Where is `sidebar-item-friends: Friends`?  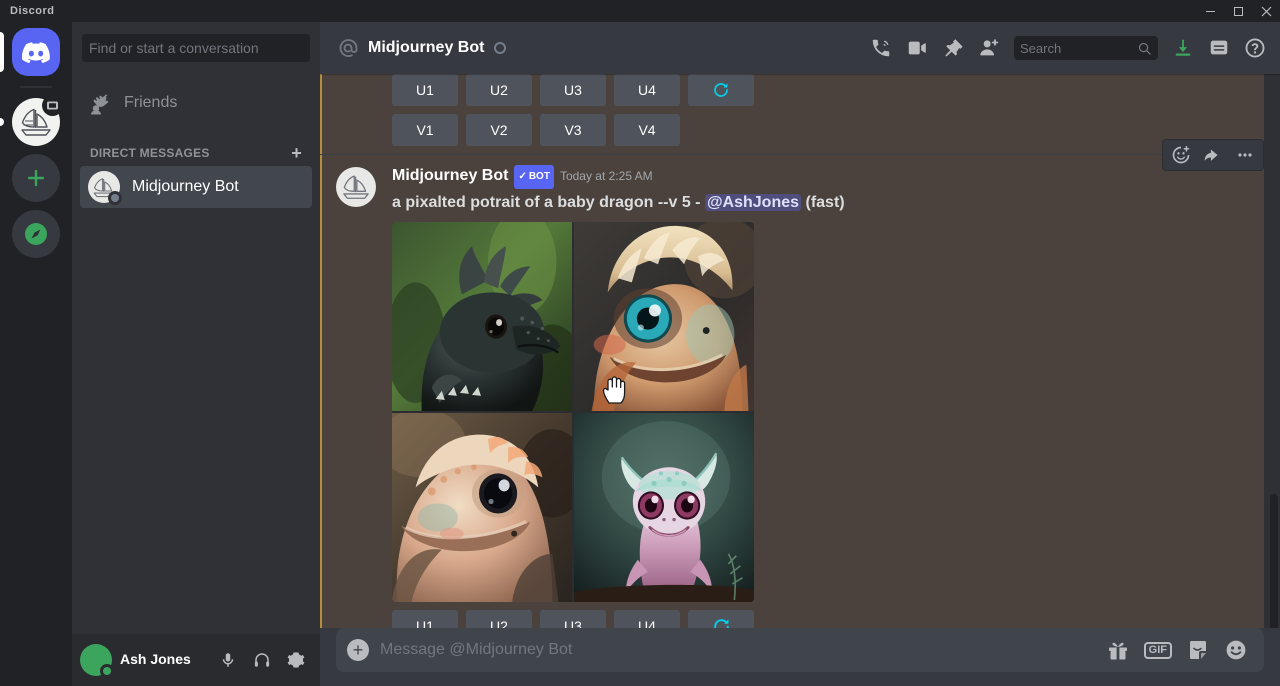
sidebar-item-friends: Friends is located at coordinates (196, 103).